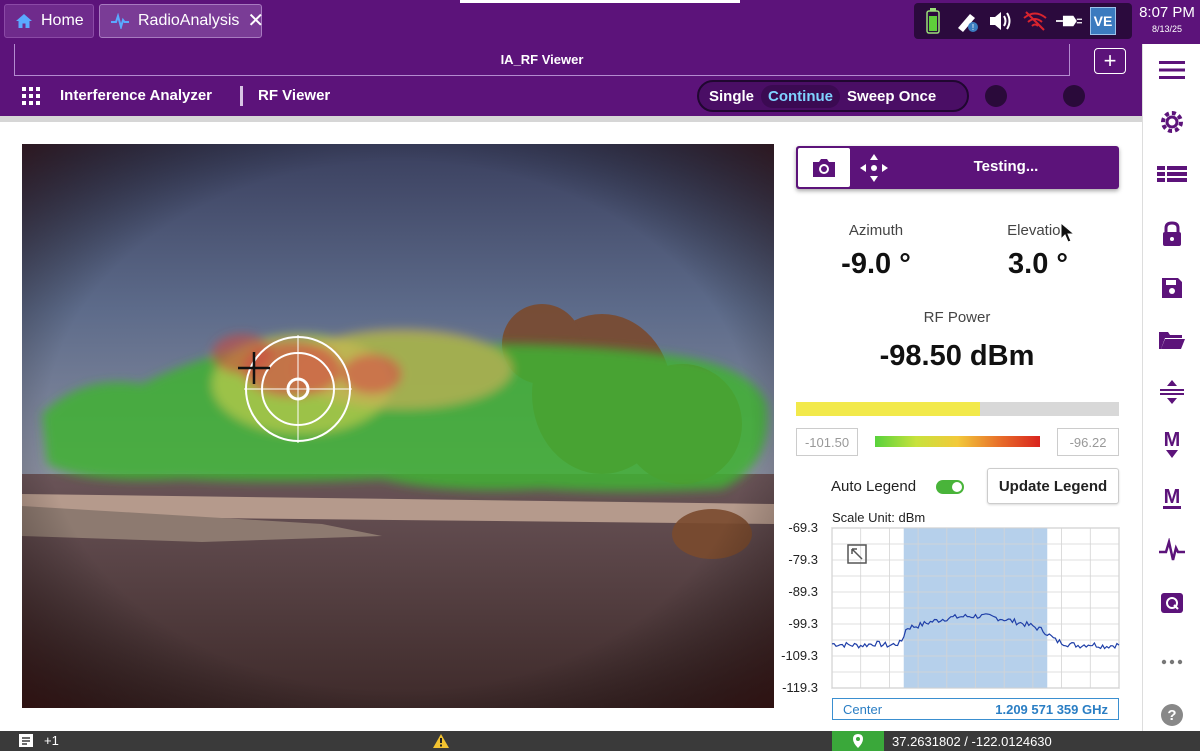 The height and width of the screenshot is (751, 1200). Describe the element at coordinates (1053, 486) in the screenshot. I see `update-legend-button: Update Legend` at that location.